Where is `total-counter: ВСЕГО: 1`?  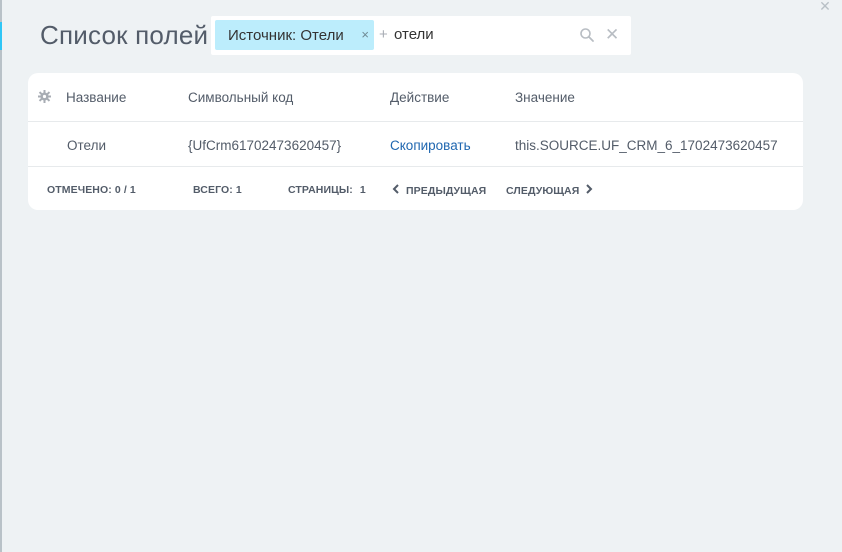
total-counter: ВСЕГО: 1 is located at coordinates (217, 190).